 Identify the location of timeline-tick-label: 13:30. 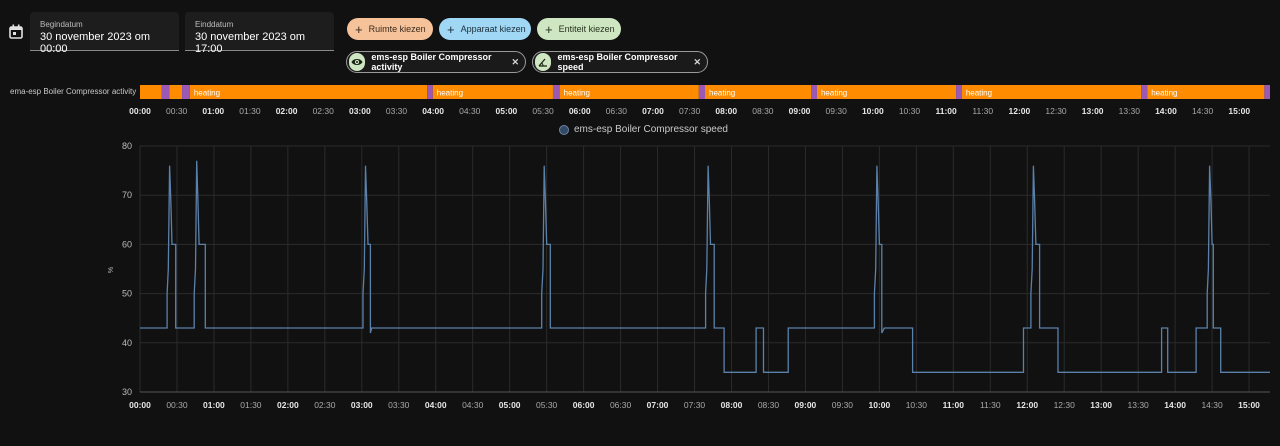
(1130, 111).